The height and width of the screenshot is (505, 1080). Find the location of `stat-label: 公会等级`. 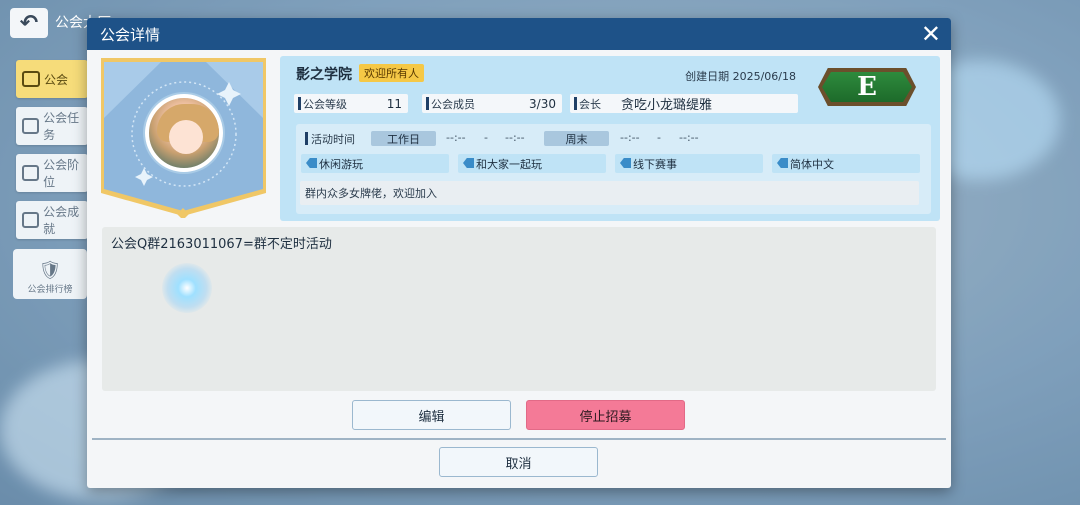

stat-label: 公会等级 is located at coordinates (325, 104).